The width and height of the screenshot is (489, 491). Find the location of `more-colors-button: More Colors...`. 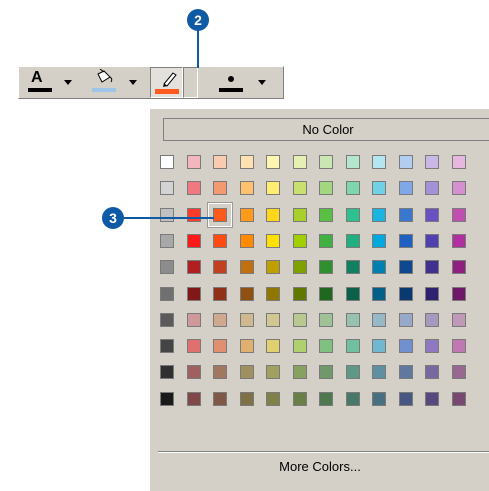

more-colors-button: More Colors... is located at coordinates (319, 466).